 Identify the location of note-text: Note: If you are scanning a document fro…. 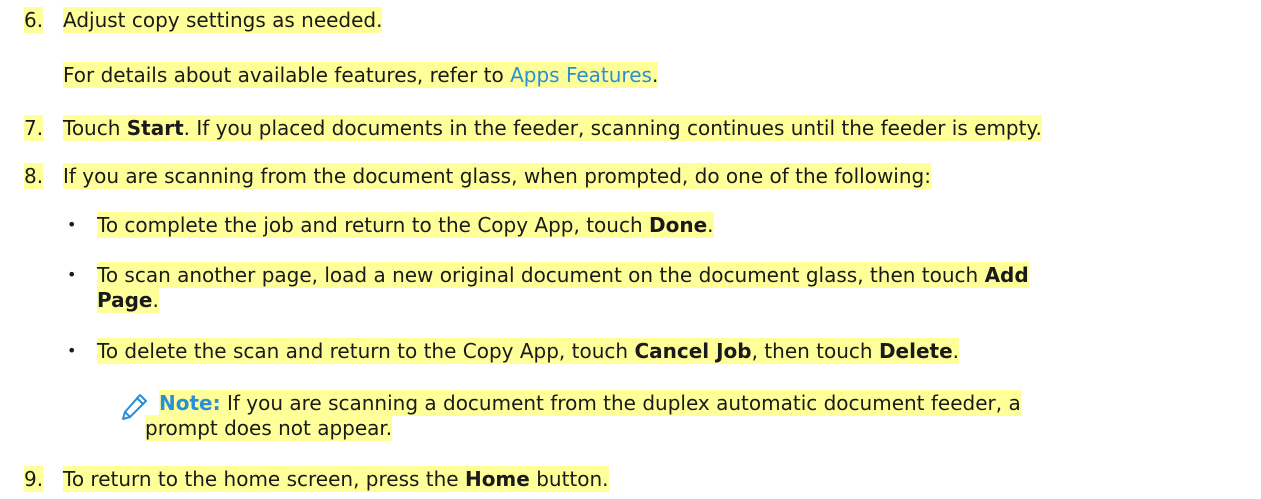
(590, 403).